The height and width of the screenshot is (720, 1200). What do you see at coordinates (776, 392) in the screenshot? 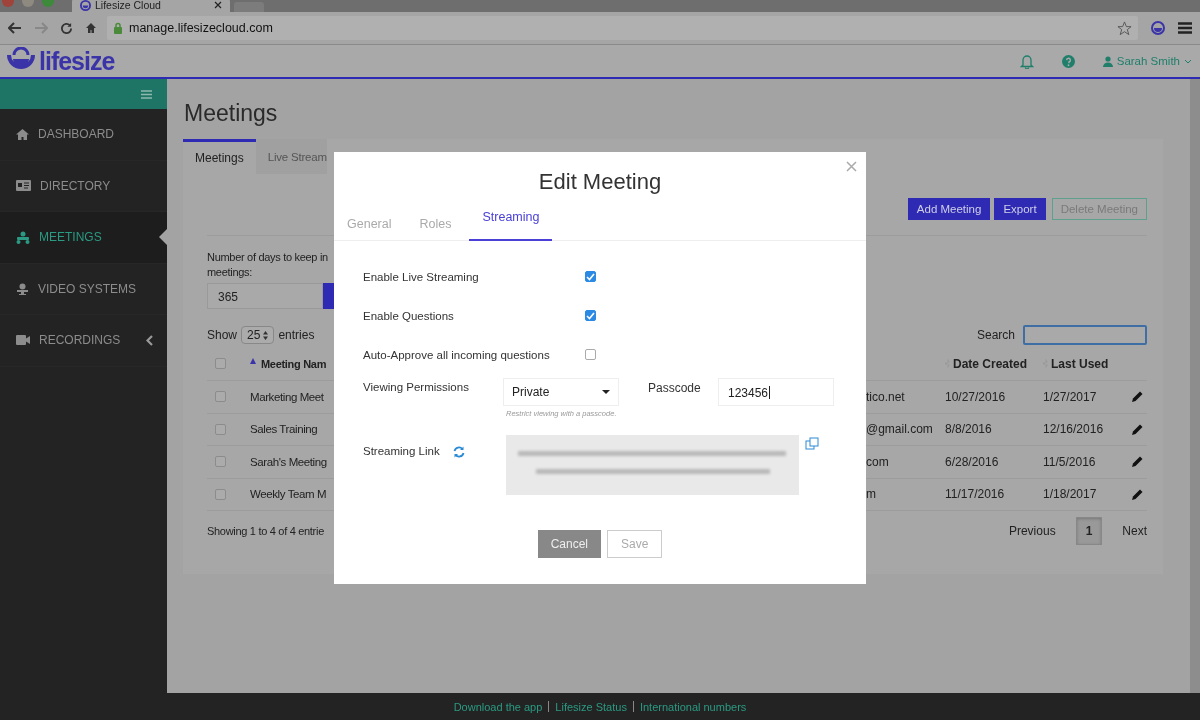
I see `passcode-field: 123456` at bounding box center [776, 392].